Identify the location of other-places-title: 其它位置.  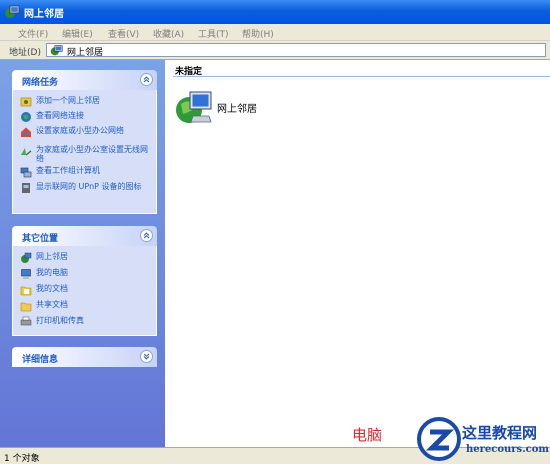
(40, 239).